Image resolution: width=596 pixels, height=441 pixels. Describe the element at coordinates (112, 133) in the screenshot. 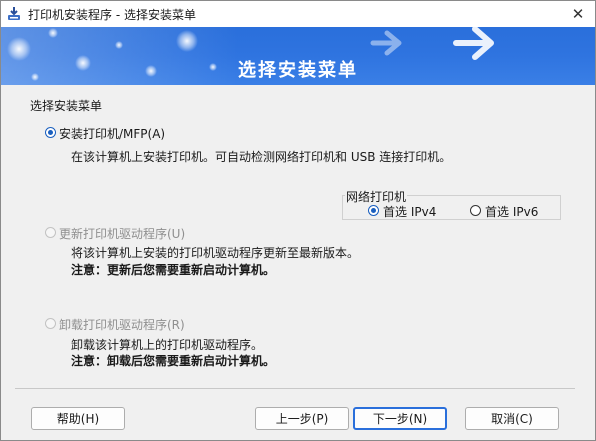

I see `install-printer-label: 安装打印机/MFP(A)` at that location.